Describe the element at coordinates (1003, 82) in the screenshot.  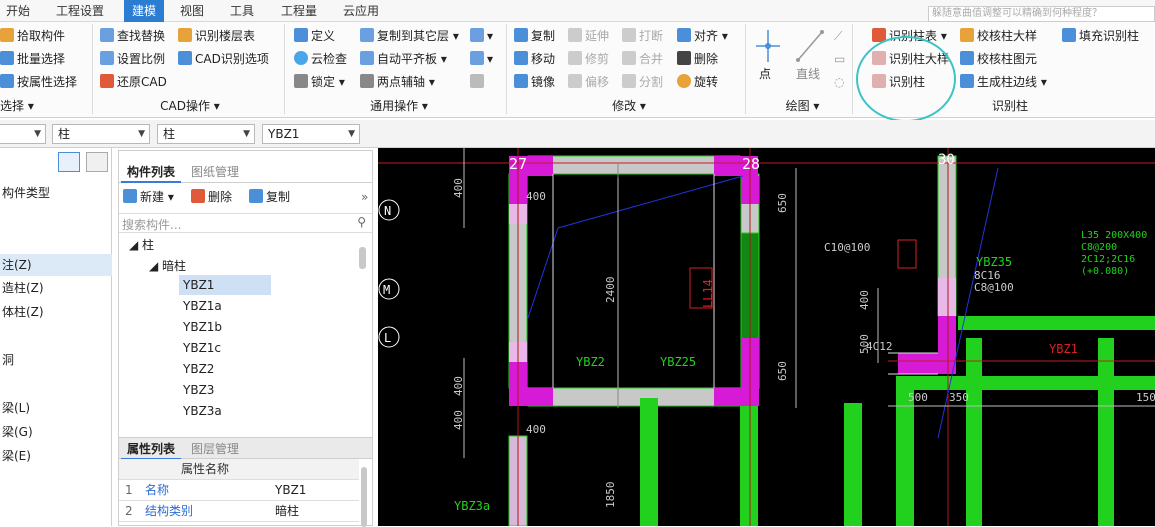
I see `generate-column-edge-button: 生成柱边线 ▾` at that location.